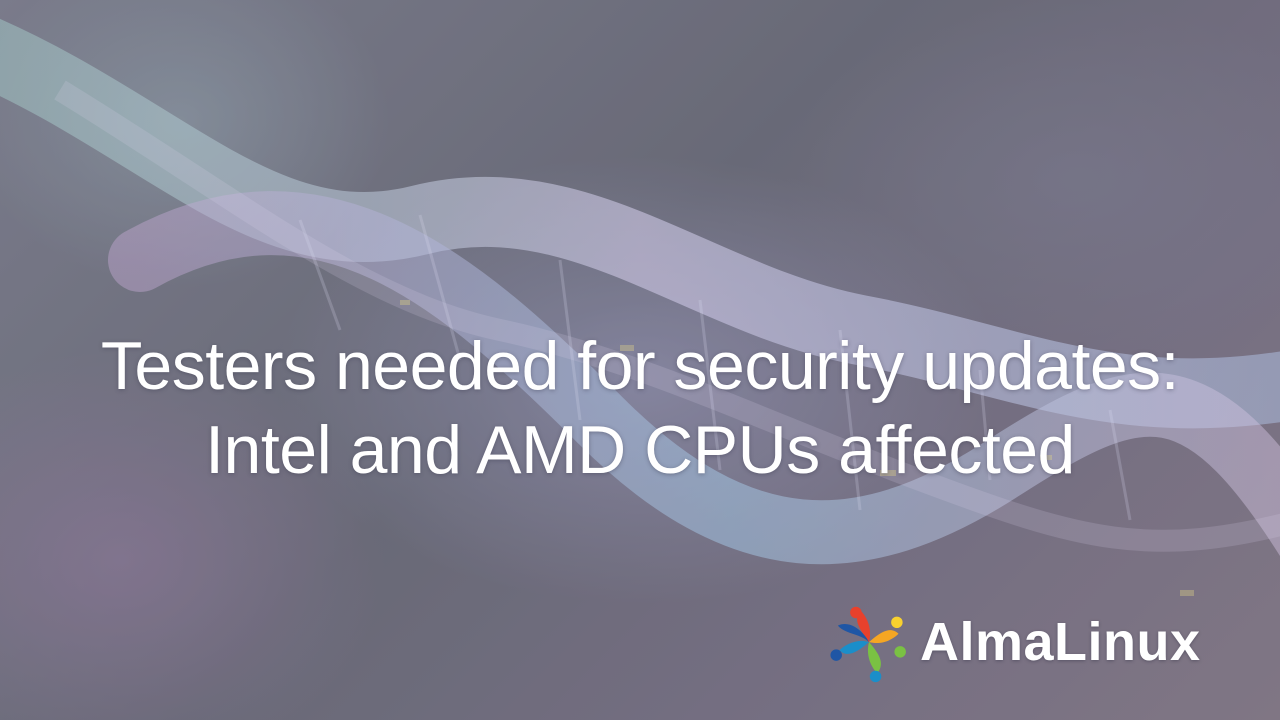 The width and height of the screenshot is (1280, 720). I want to click on brand-name: AlmaLinux, so click(1060, 642).